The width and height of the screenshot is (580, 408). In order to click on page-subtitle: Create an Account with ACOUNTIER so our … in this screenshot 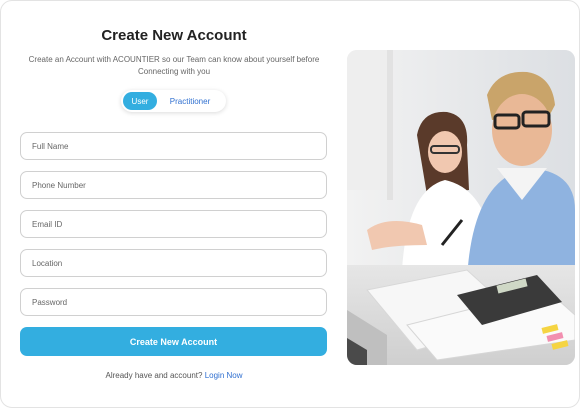, I will do `click(174, 65)`.